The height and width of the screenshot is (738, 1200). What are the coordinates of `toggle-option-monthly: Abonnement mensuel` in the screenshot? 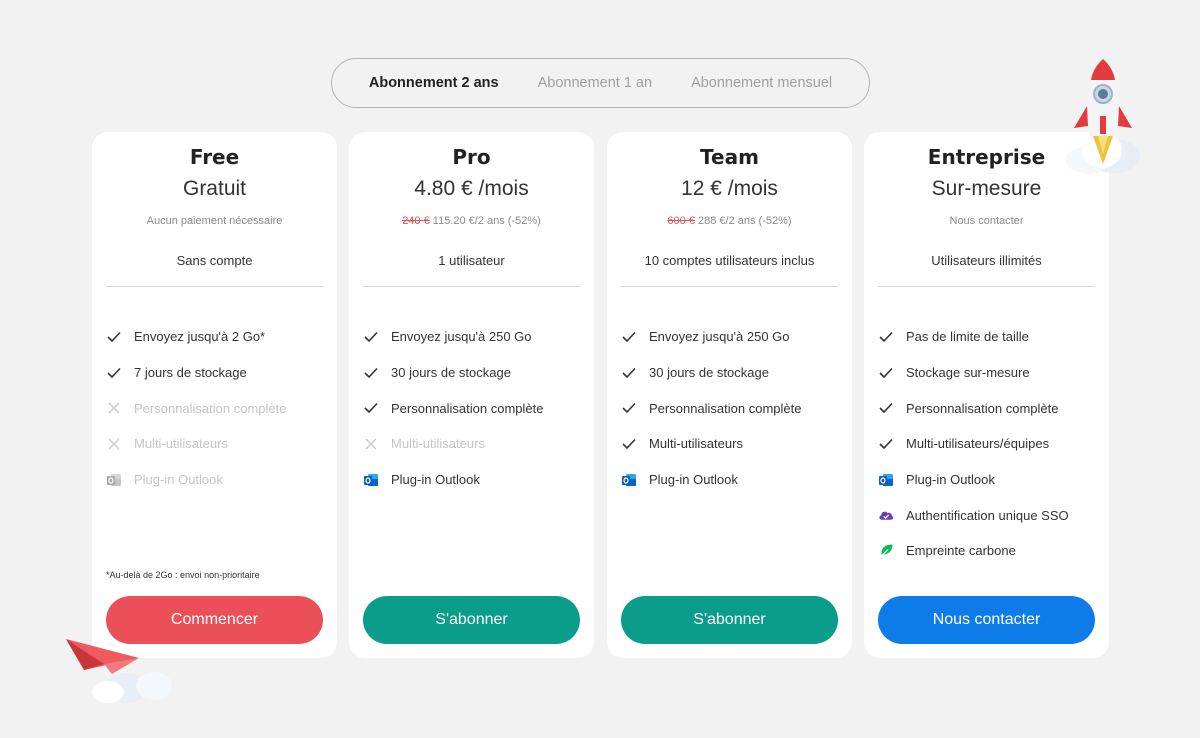 It's located at (761, 83).